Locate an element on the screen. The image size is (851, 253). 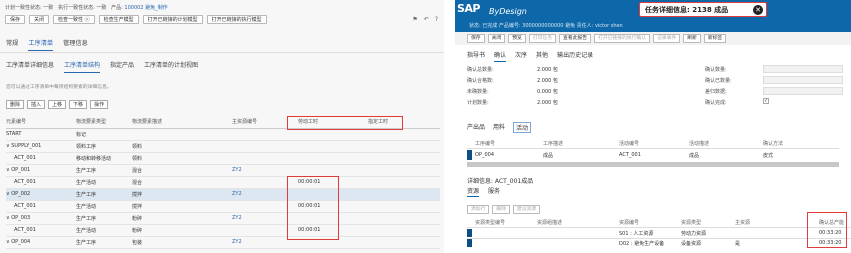
flag-icon: ⚑ is located at coordinates (414, 19).